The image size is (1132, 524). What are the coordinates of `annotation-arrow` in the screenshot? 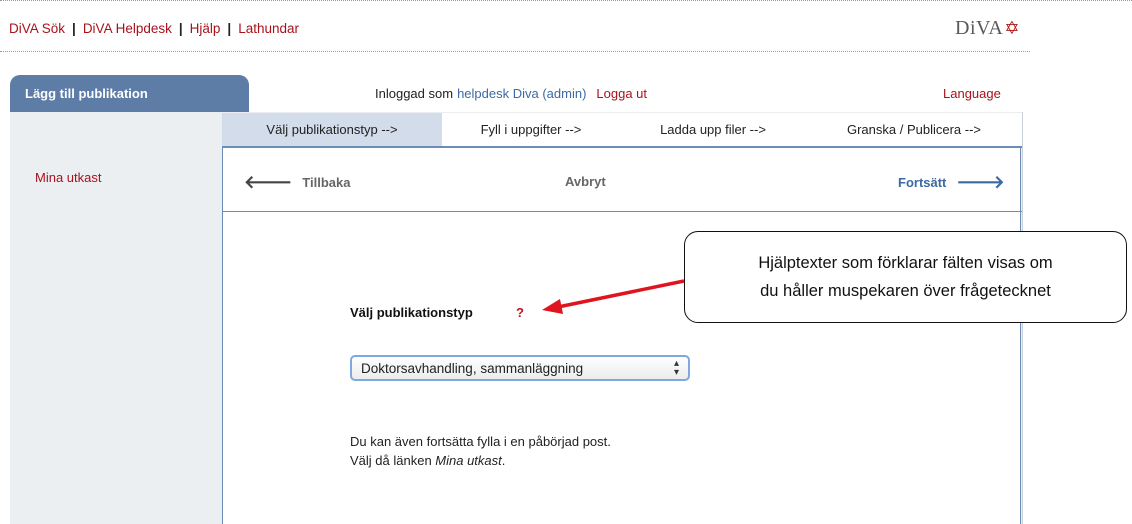 It's located at (613, 296).